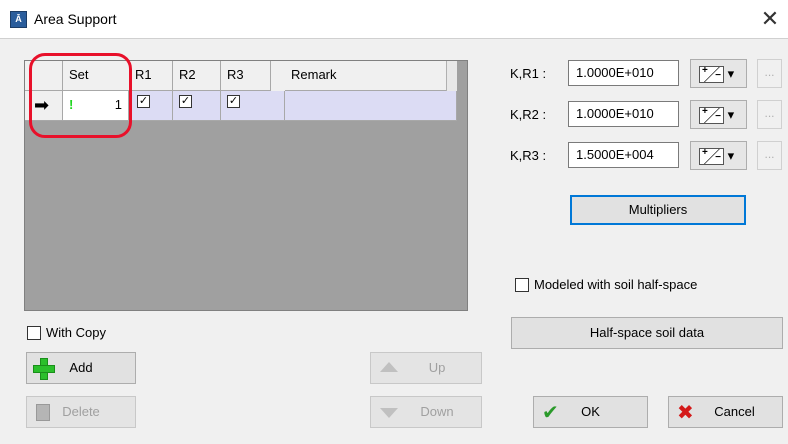 The width and height of the screenshot is (788, 444). Describe the element at coordinates (151, 76) in the screenshot. I see `col-r1: R1` at that location.